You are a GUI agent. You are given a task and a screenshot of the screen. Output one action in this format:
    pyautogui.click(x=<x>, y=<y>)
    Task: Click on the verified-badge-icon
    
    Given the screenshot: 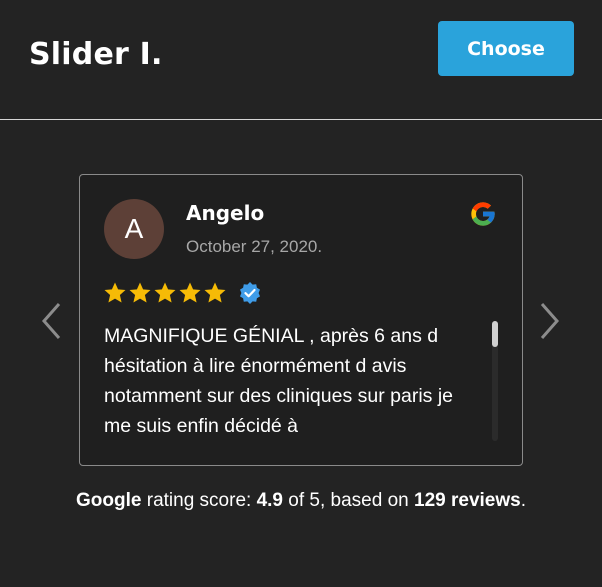 What is the action you would take?
    pyautogui.click(x=250, y=293)
    